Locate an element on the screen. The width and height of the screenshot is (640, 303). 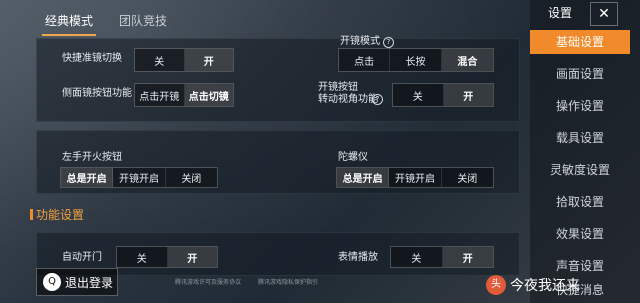
sidebar-item-vehicle: 载具设置 is located at coordinates (580, 138).